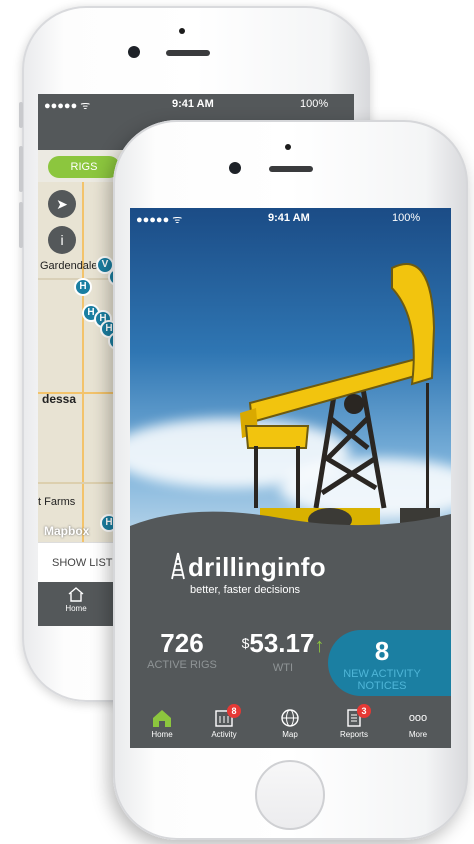 The width and height of the screenshot is (474, 844). What do you see at coordinates (364, 711) in the screenshot?
I see `reports-badge: 3` at bounding box center [364, 711].